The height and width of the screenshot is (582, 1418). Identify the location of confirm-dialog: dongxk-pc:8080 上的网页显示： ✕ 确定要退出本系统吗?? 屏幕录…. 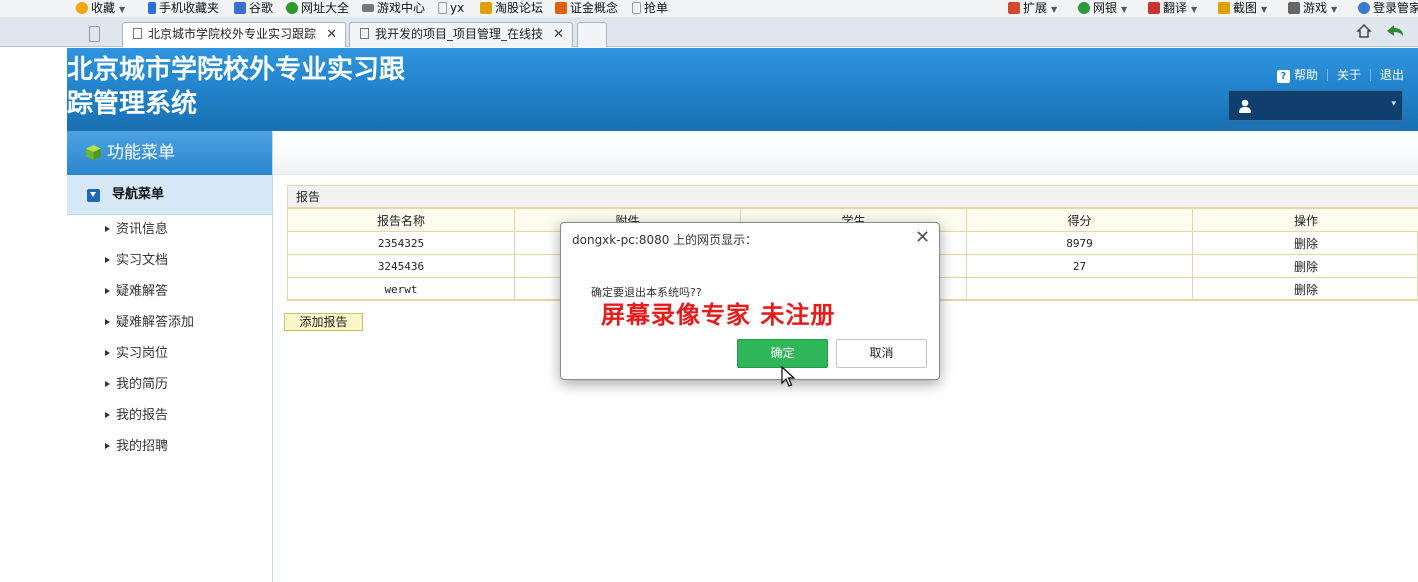
(750, 301).